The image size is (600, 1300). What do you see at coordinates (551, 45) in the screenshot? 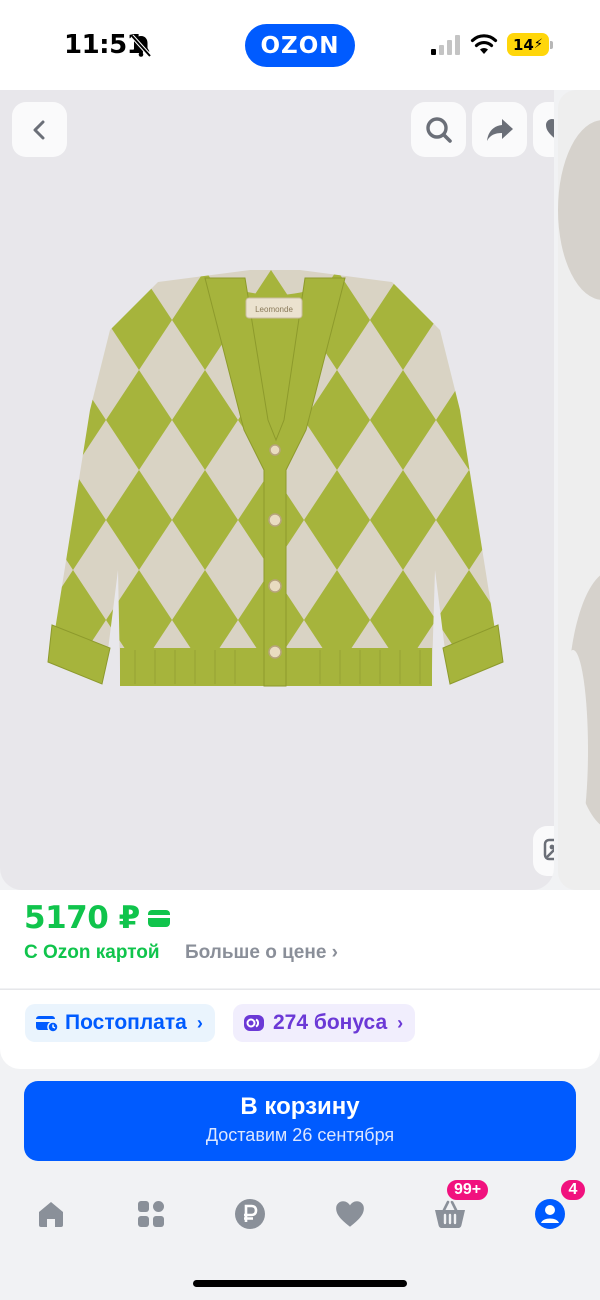
I see `battery-cap` at bounding box center [551, 45].